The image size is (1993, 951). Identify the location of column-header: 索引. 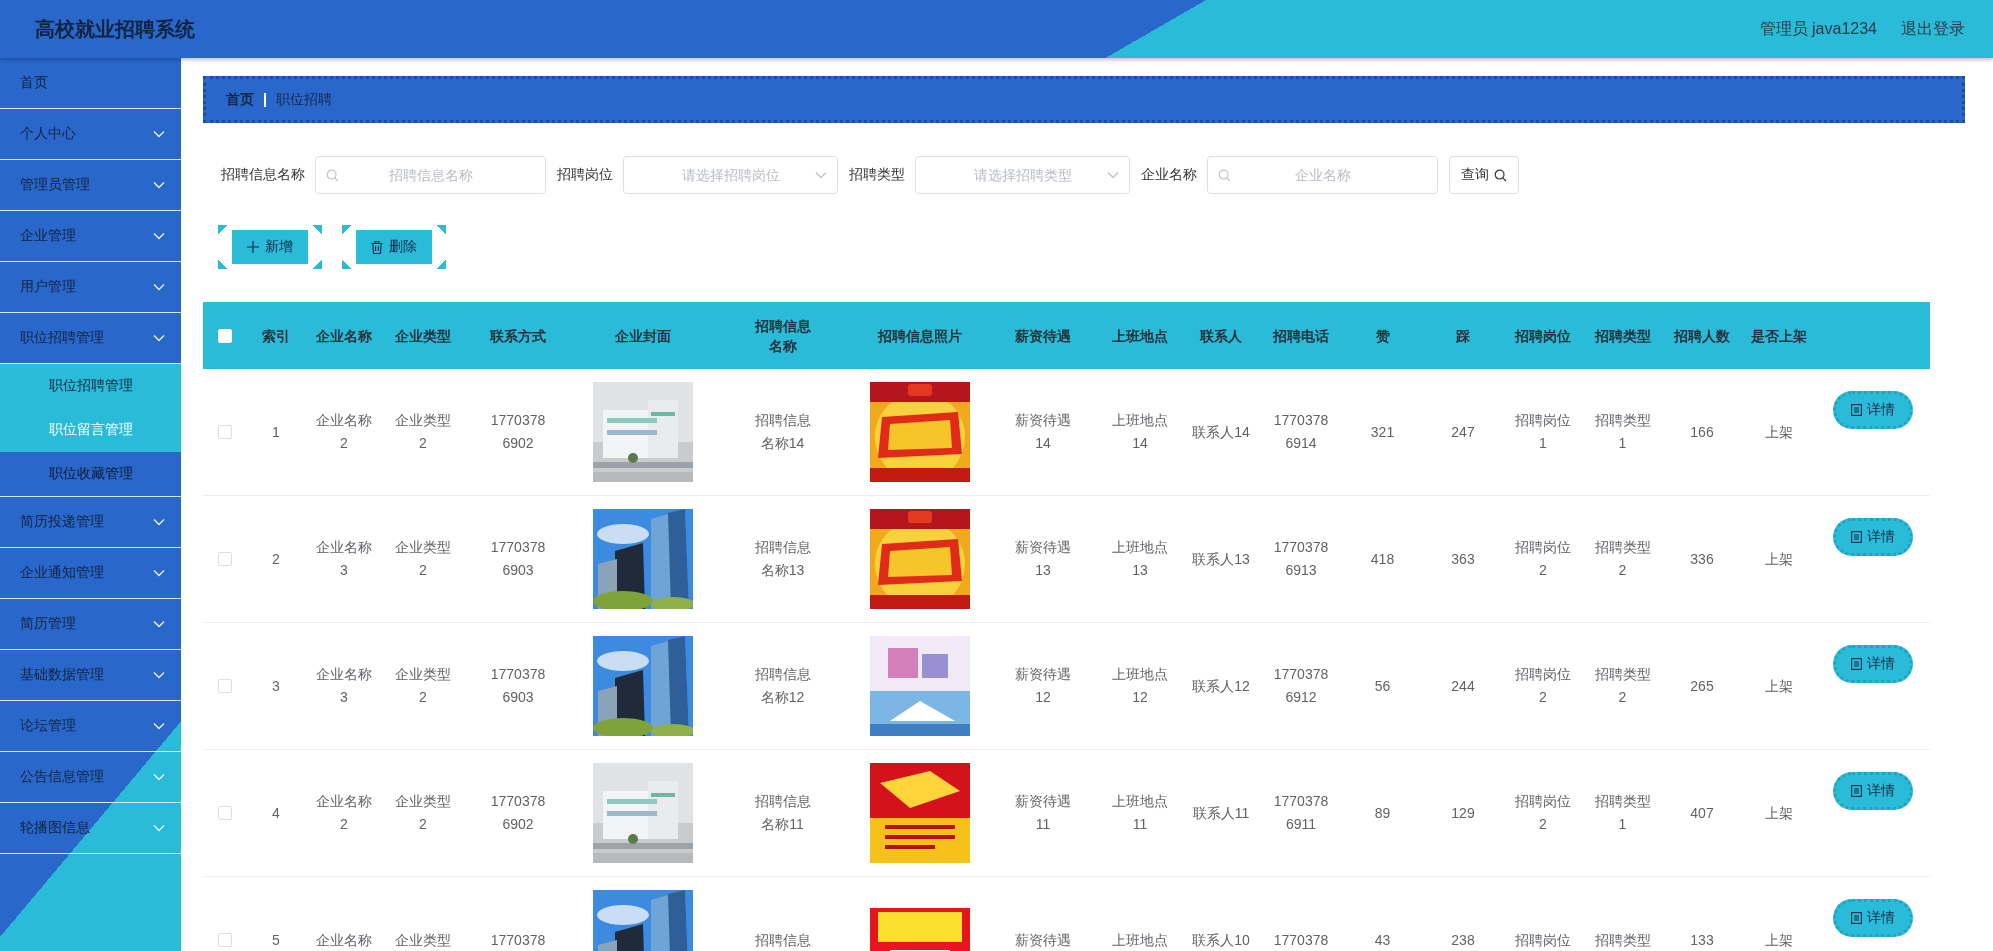
(276, 336).